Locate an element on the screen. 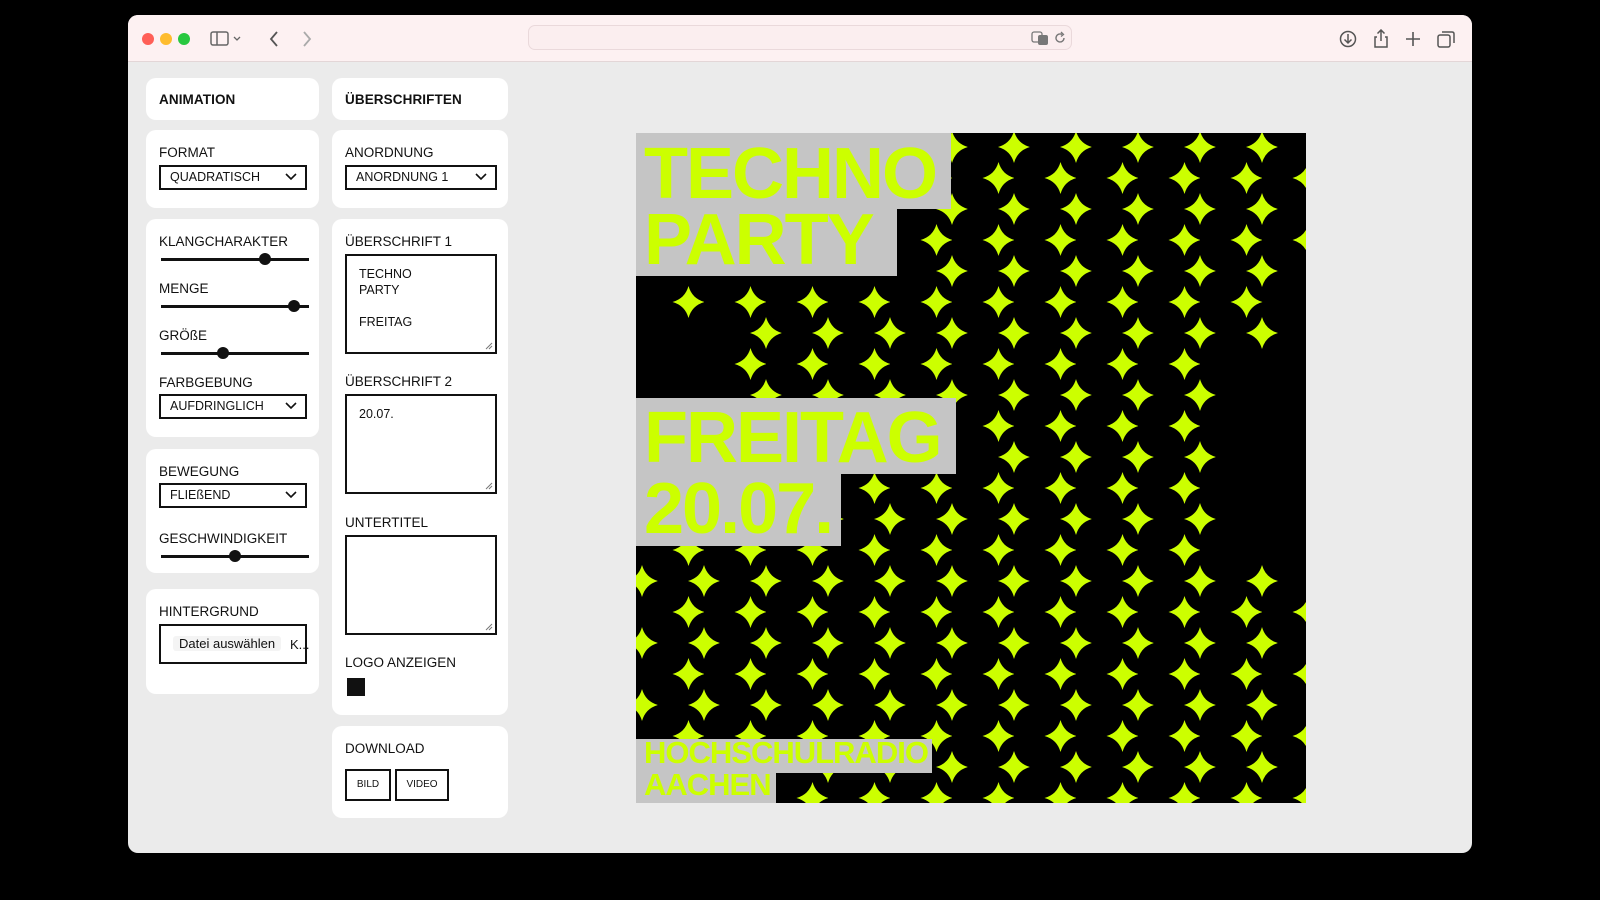  close-window-button is located at coordinates (148, 39).